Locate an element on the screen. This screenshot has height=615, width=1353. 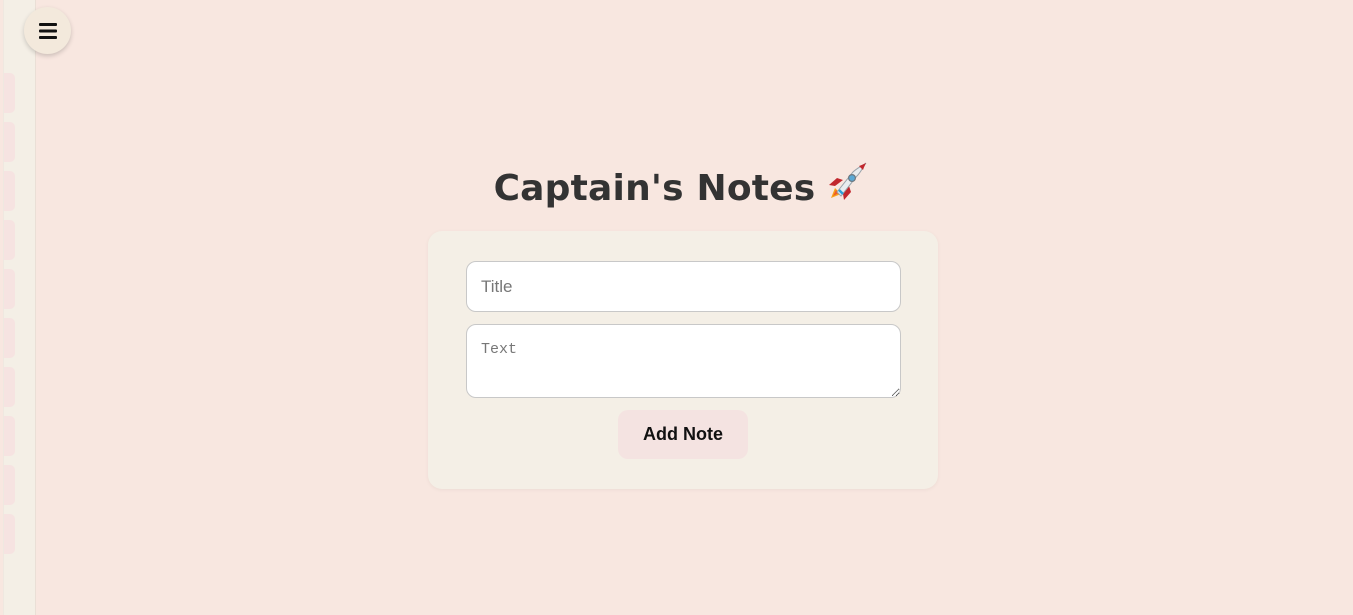
title-input is located at coordinates (683, 286).